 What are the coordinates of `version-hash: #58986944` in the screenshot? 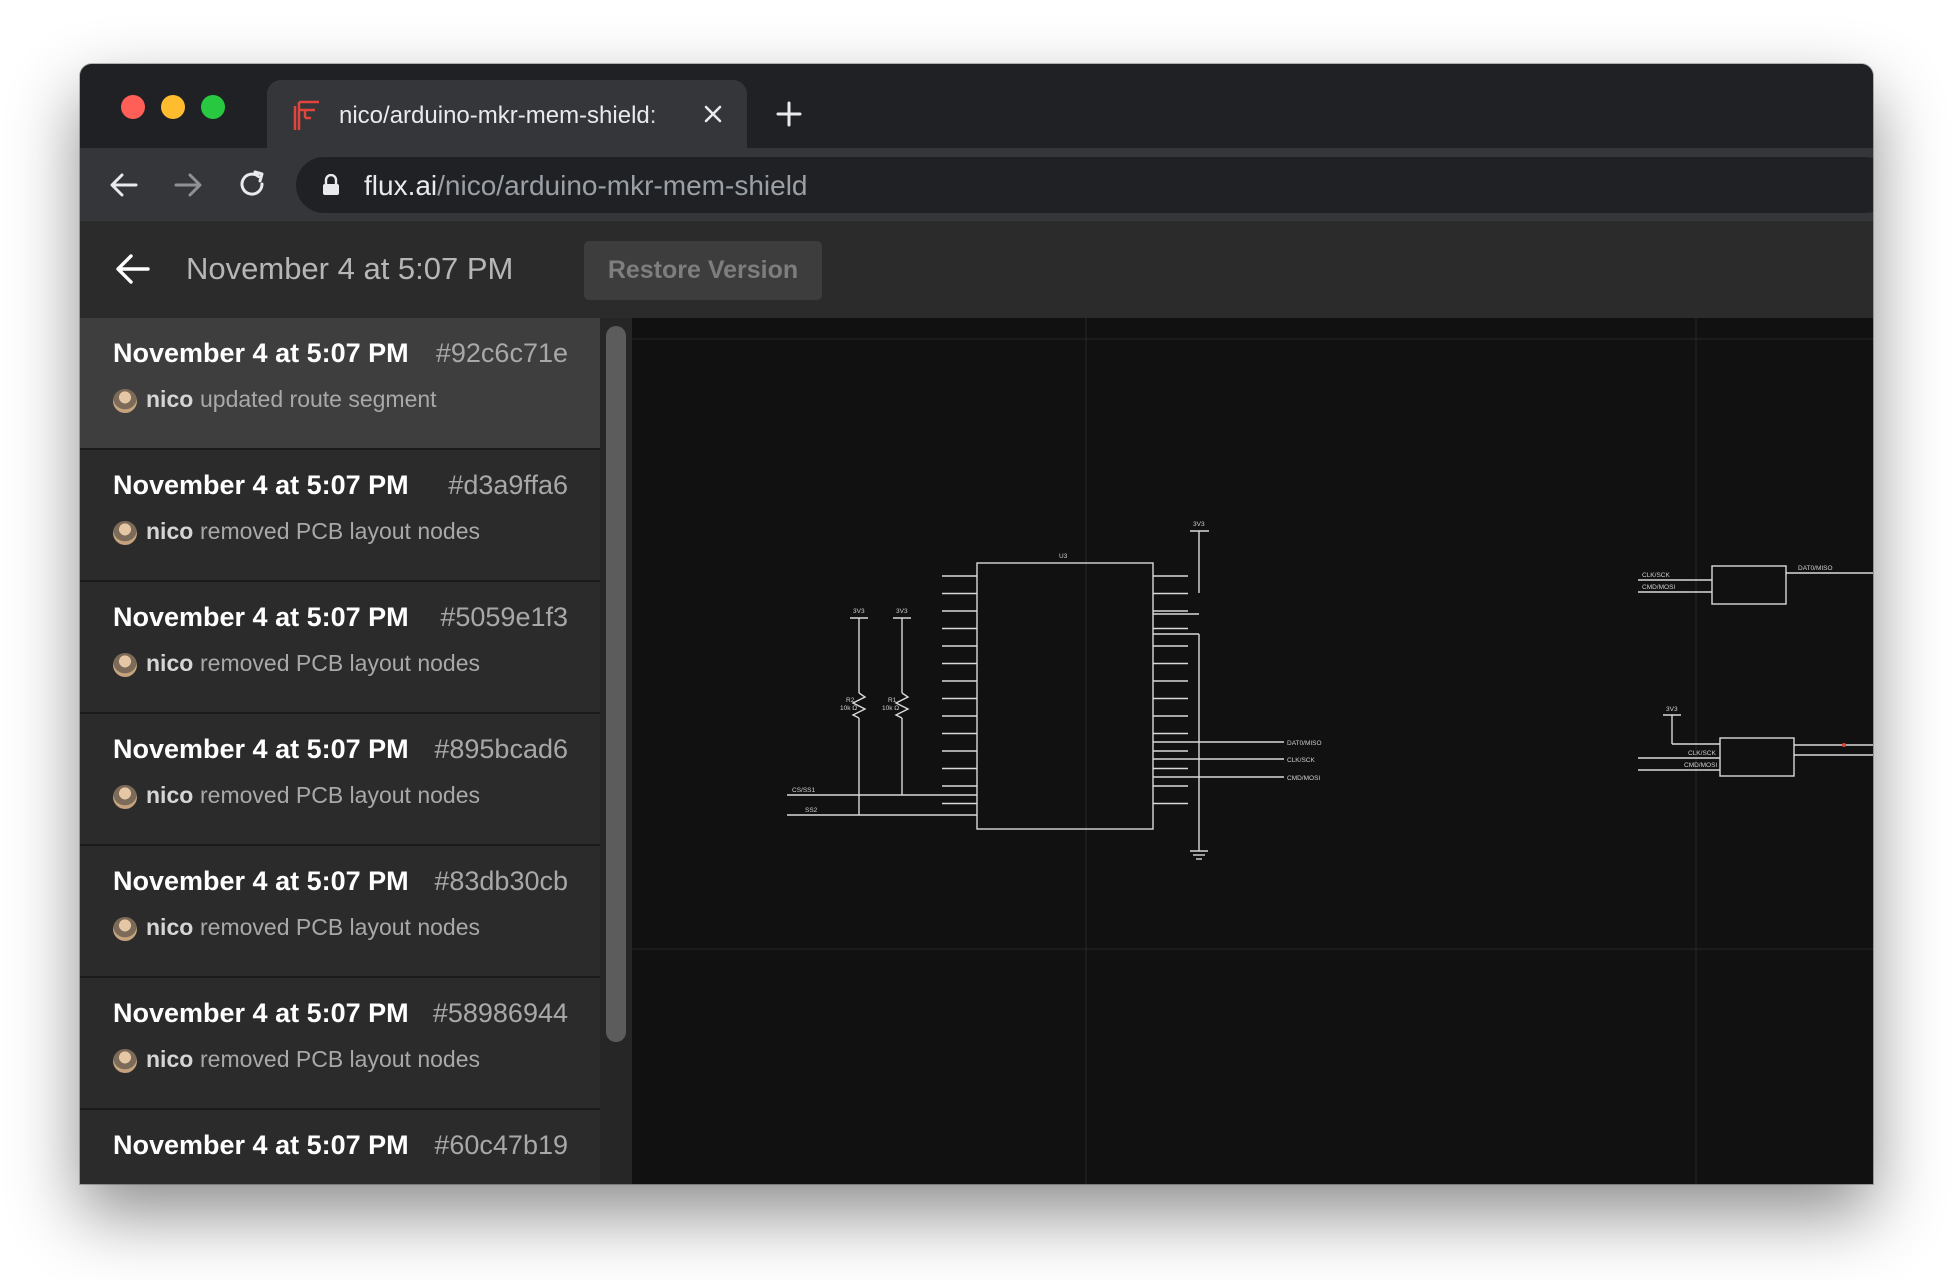 It's located at (500, 1013).